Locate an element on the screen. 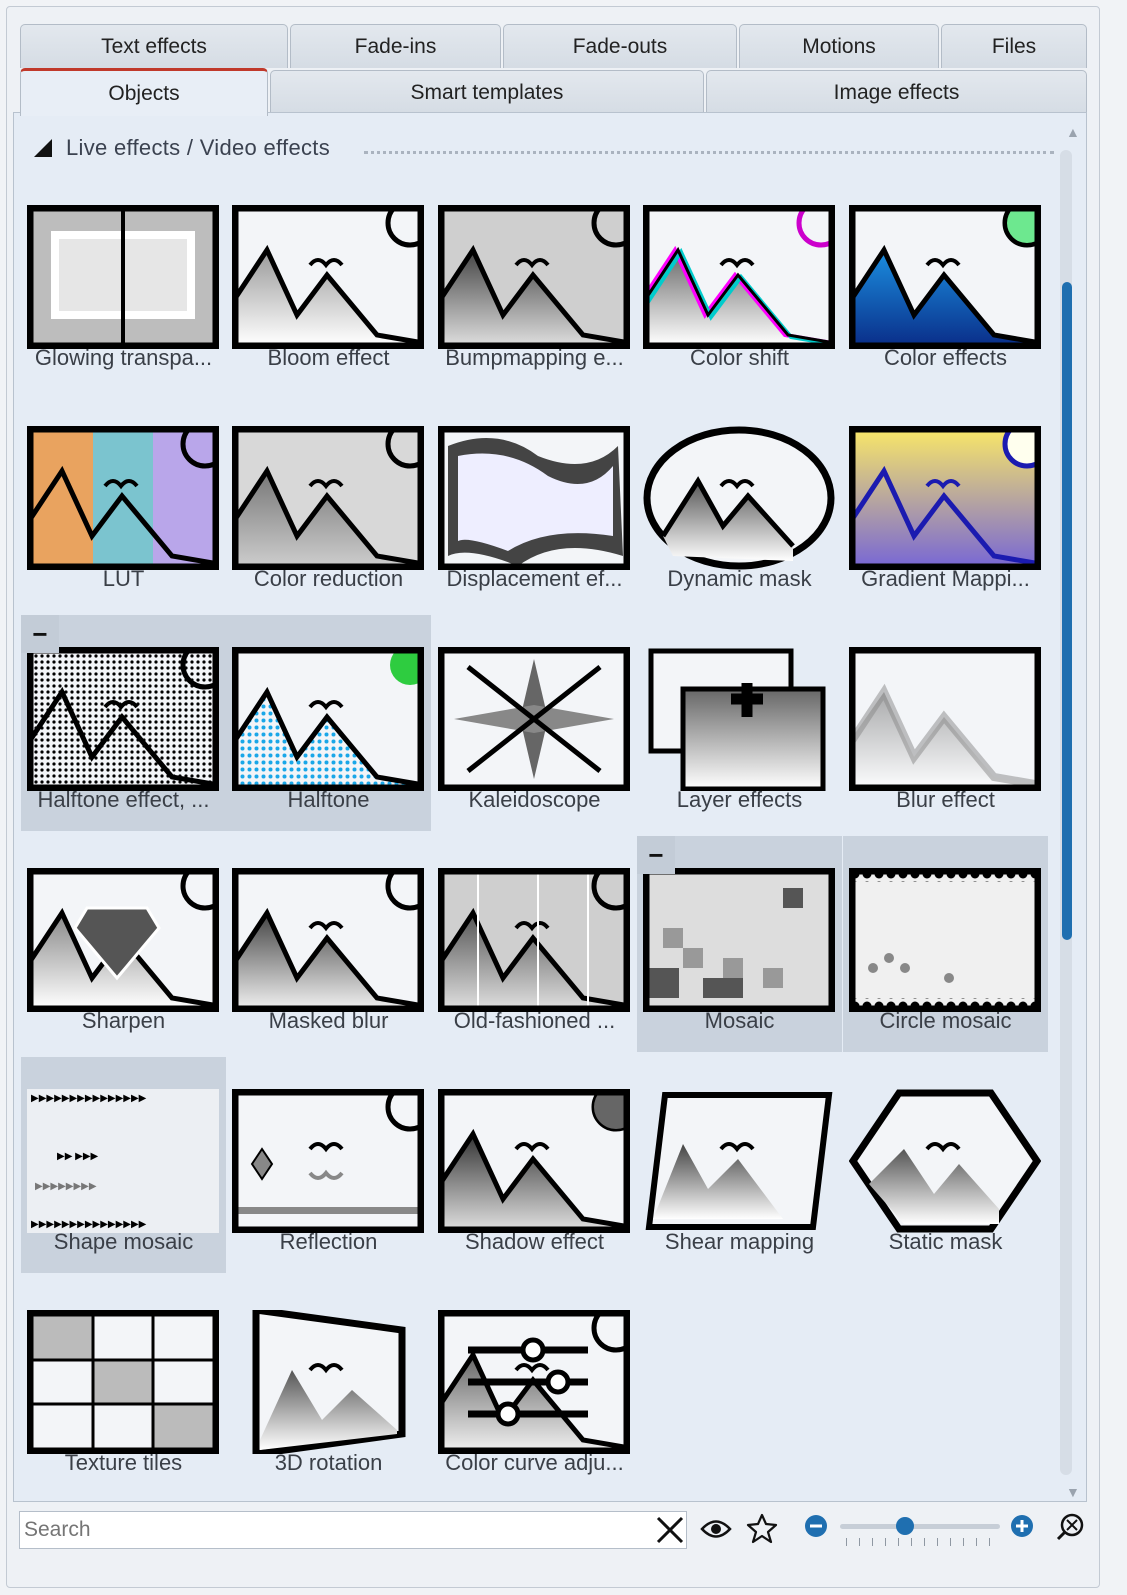 Image resolution: width=1127 pixels, height=1595 pixels. effect-label: Dynamic mask is located at coordinates (739, 578).